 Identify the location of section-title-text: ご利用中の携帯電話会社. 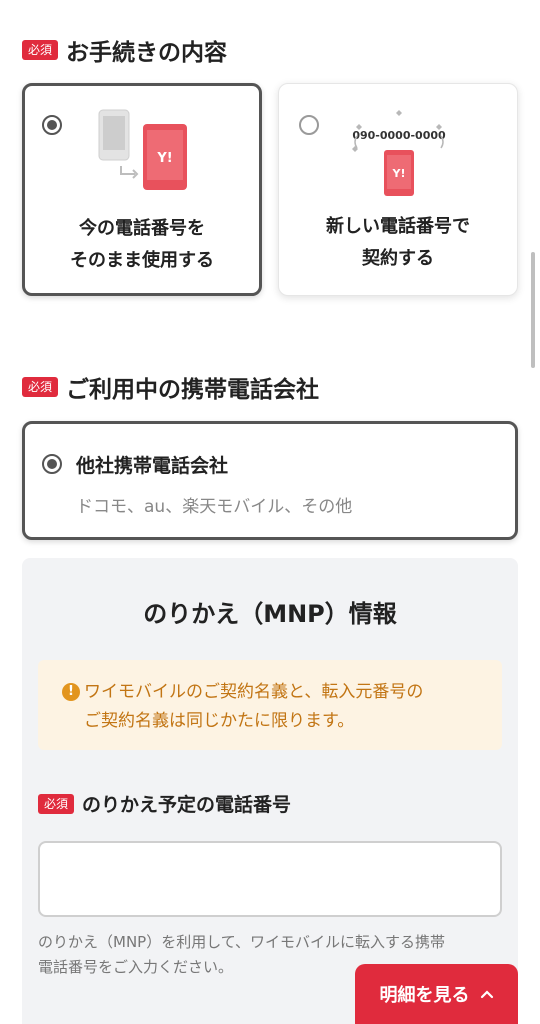
(193, 390).